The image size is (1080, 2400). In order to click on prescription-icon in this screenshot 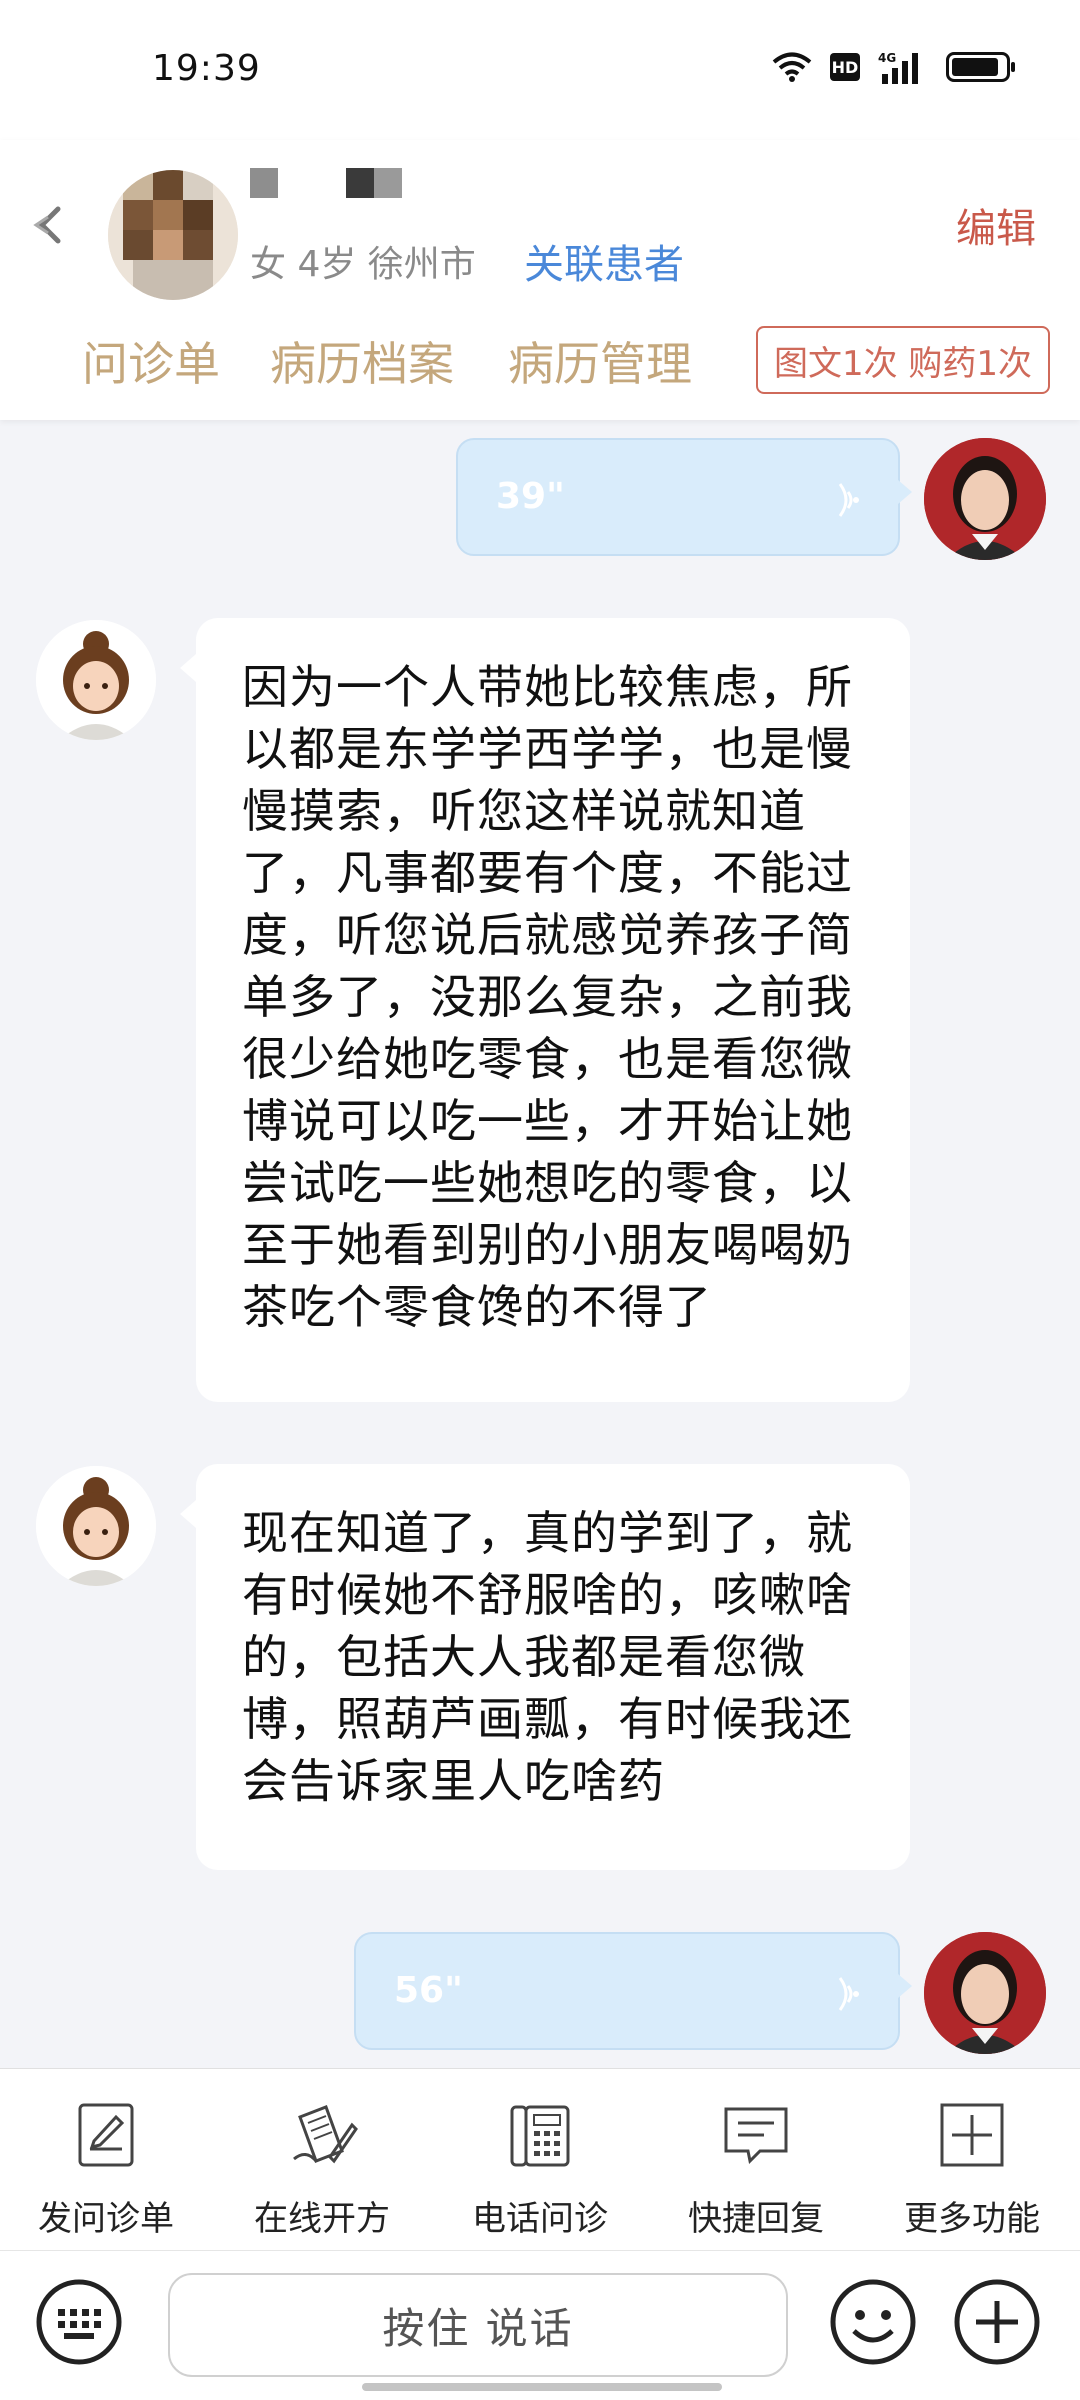, I will do `click(325, 2134)`.